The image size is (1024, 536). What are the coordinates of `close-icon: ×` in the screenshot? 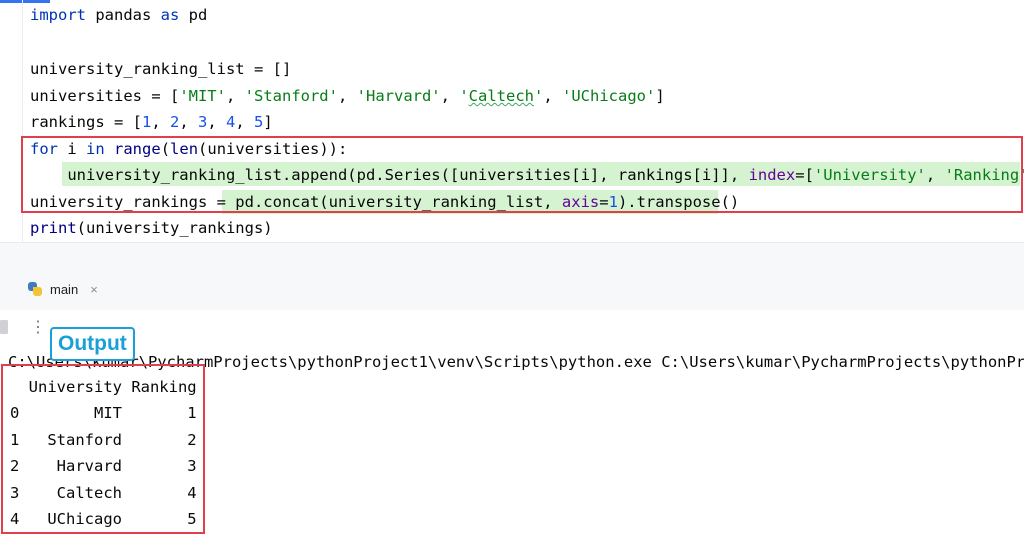 It's located at (94, 289).